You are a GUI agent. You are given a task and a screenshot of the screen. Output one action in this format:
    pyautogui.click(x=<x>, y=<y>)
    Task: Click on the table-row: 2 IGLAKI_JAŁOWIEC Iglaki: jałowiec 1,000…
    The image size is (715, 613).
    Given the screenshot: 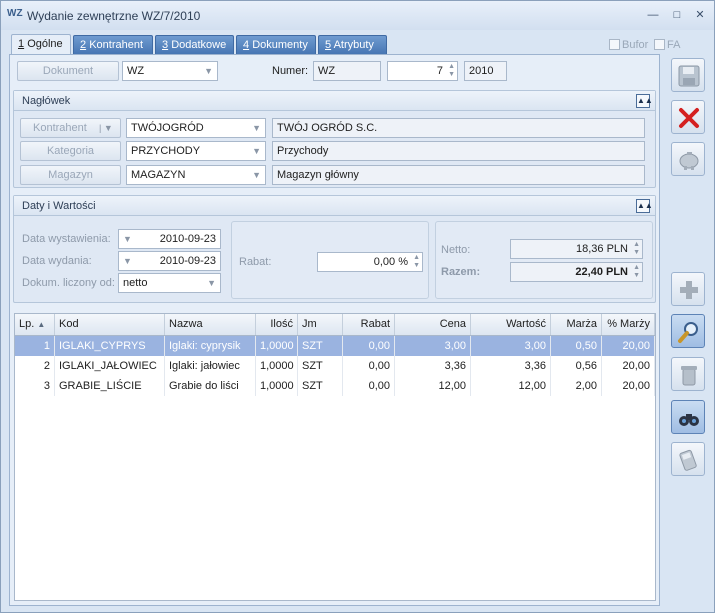 What is the action you would take?
    pyautogui.click(x=335, y=366)
    